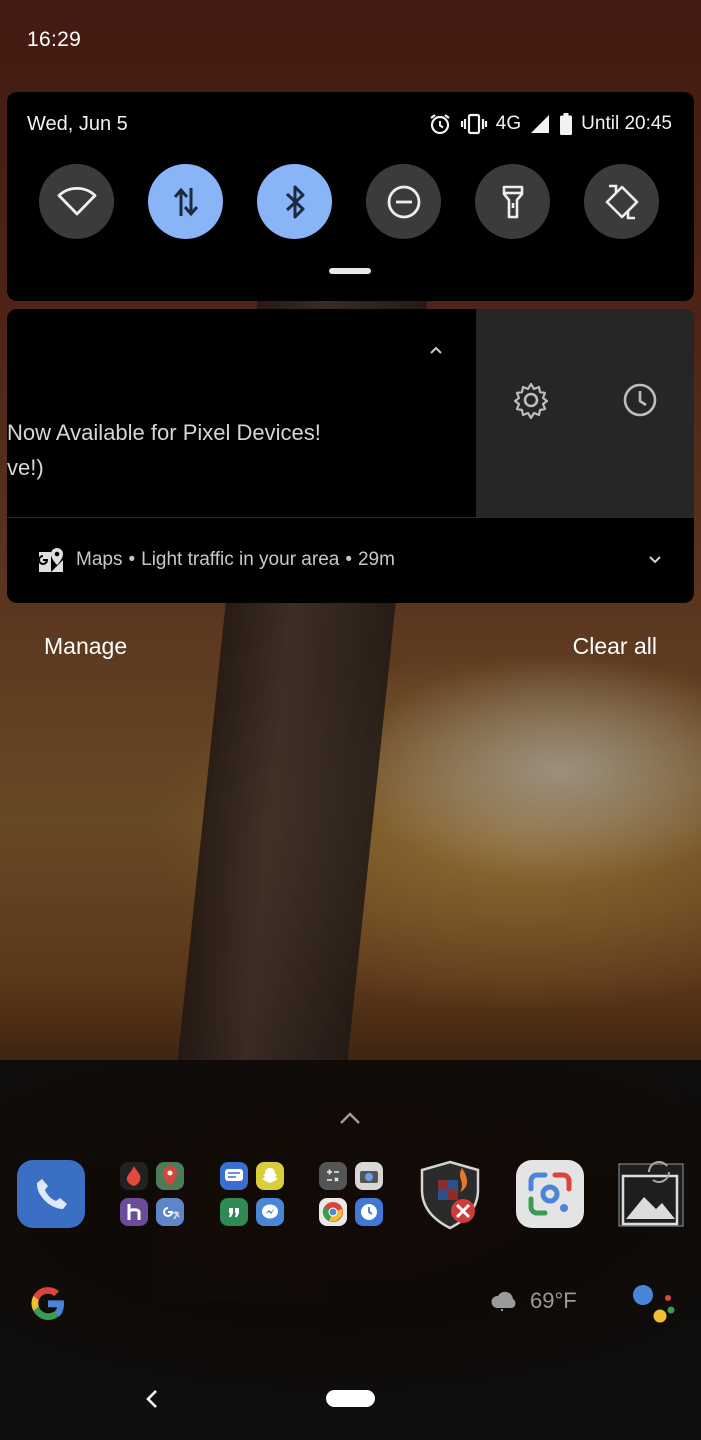 This screenshot has height=1440, width=701. What do you see at coordinates (170, 1176) in the screenshot?
I see `google-maps-icon` at bounding box center [170, 1176].